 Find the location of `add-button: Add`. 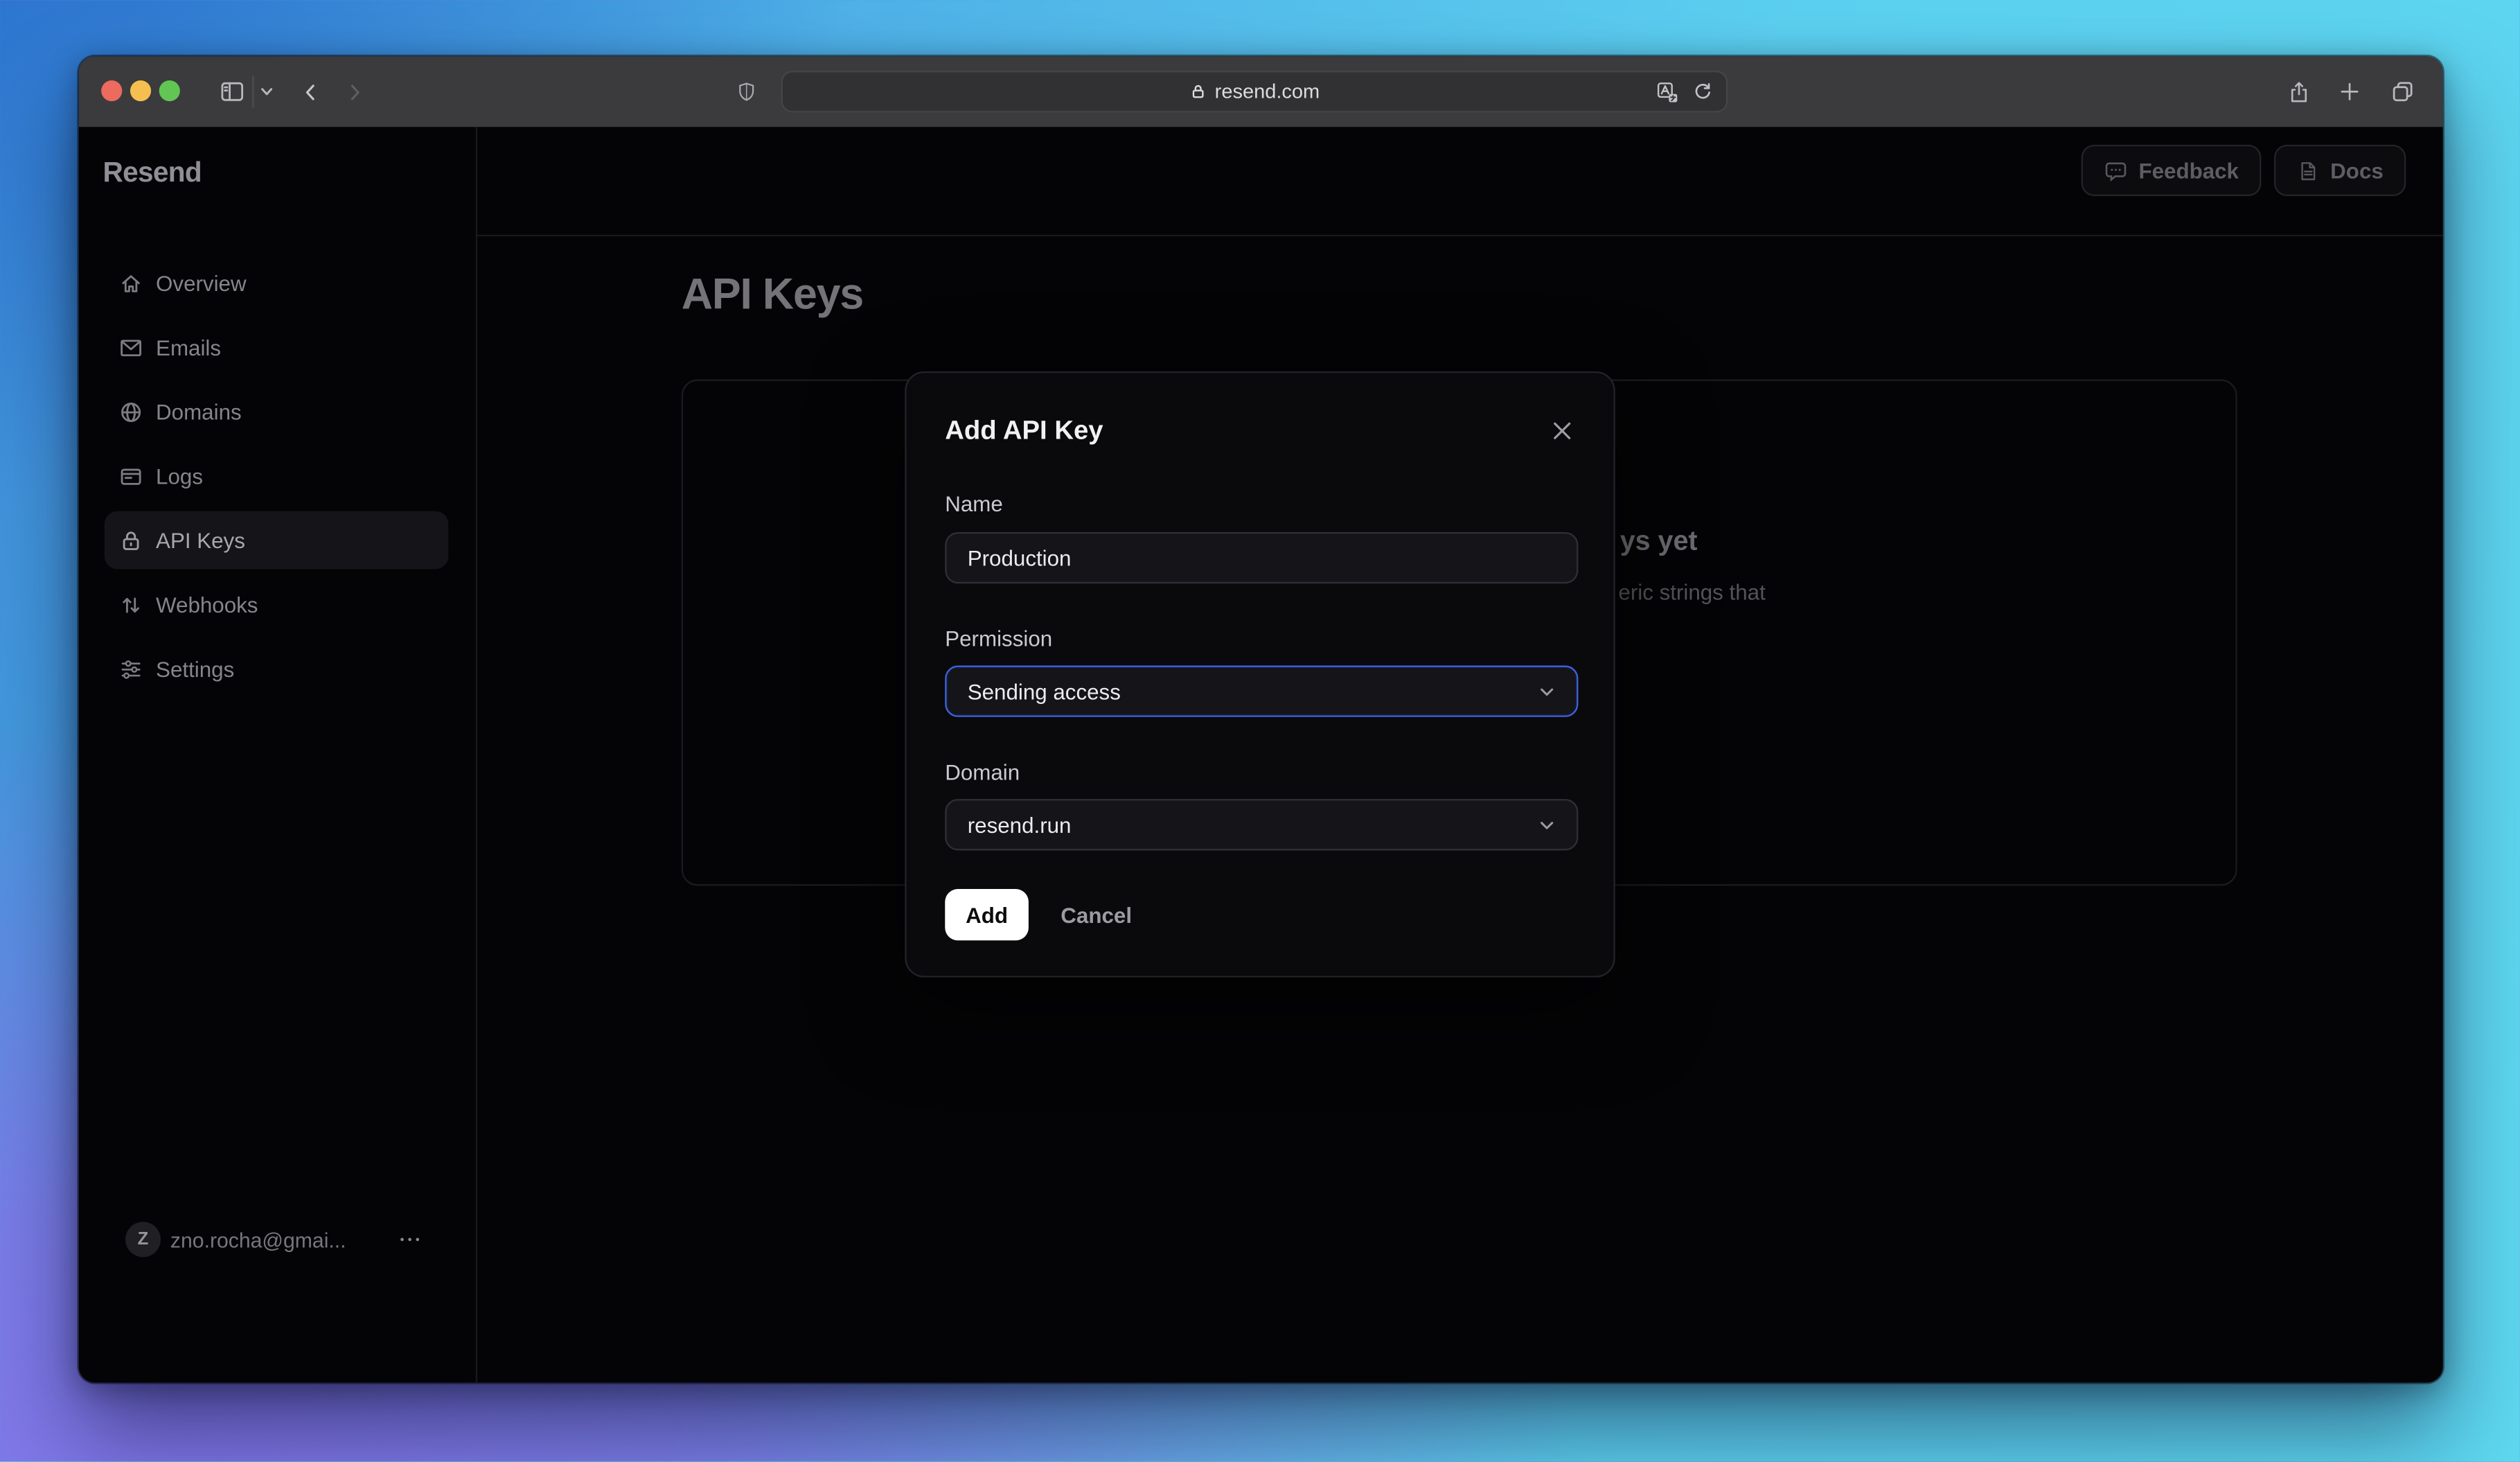

add-button: Add is located at coordinates (987, 915).